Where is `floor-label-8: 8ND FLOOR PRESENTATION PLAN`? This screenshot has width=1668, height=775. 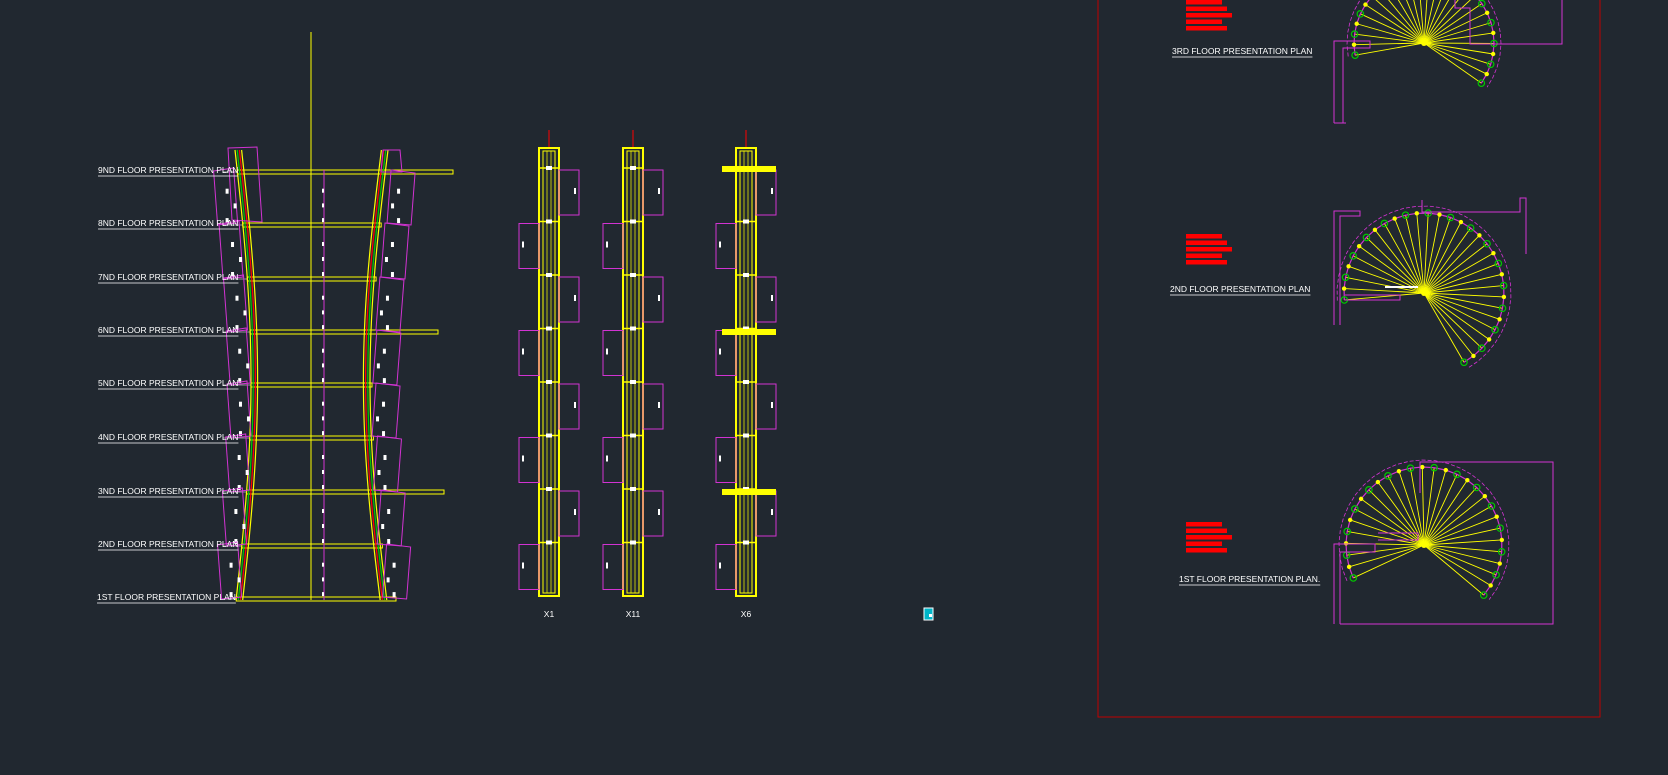
floor-label-8: 8ND FLOOR PRESENTATION PLAN is located at coordinates (168, 223).